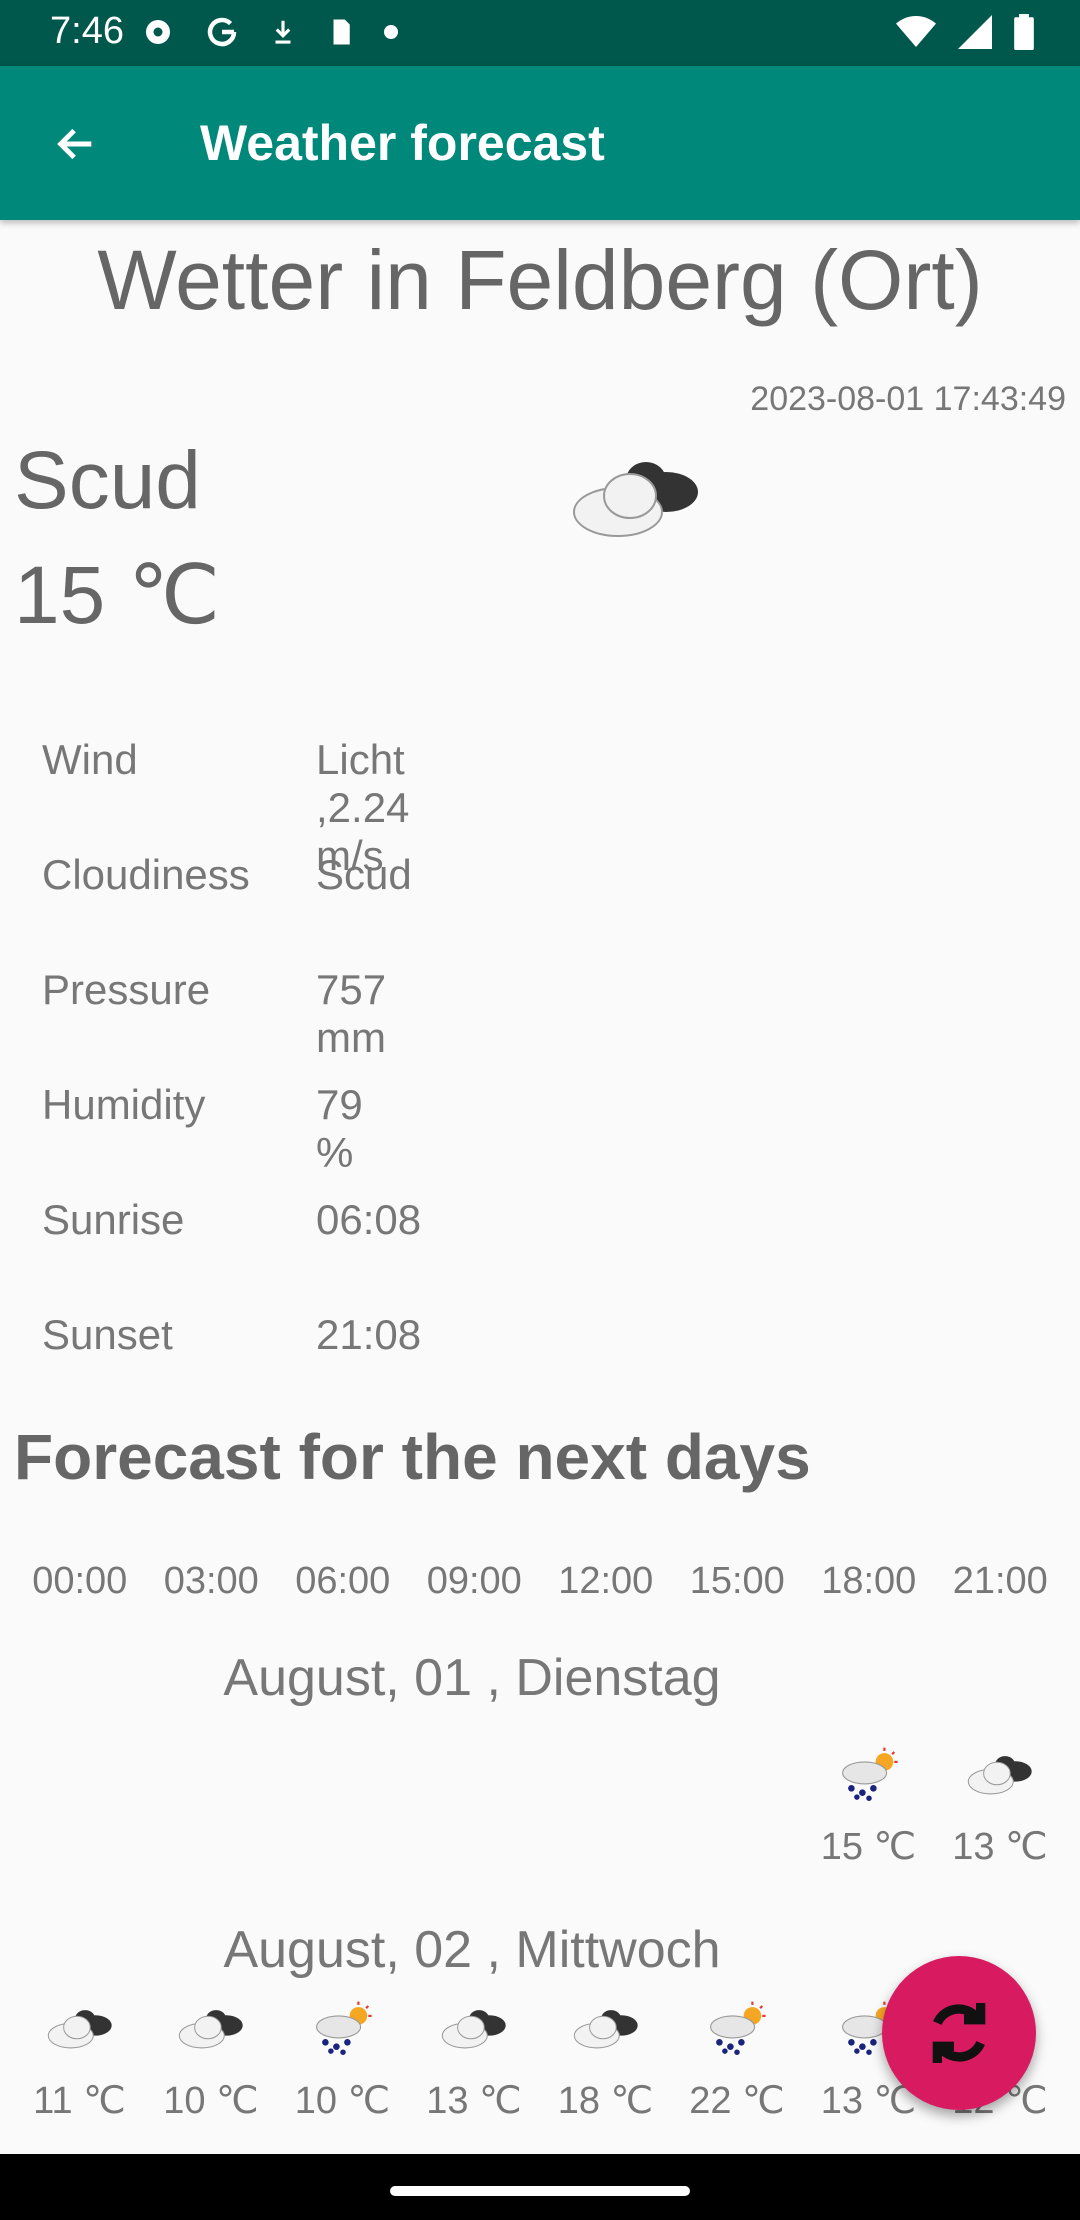 The width and height of the screenshot is (1080, 2220). Describe the element at coordinates (916, 31) in the screenshot. I see `wifi-icon` at that location.